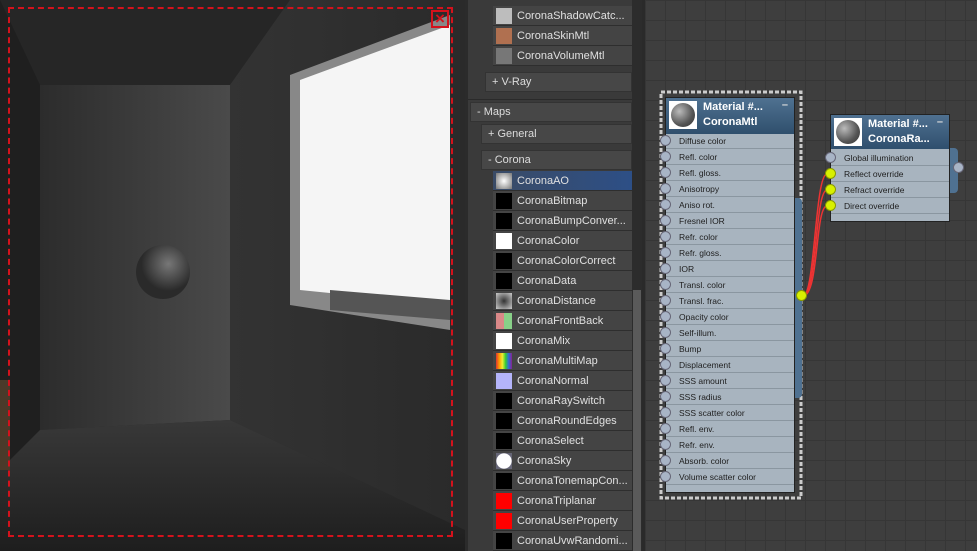 This screenshot has height=551, width=977. What do you see at coordinates (697, 205) in the screenshot?
I see `slot-label: Aniso rot.` at bounding box center [697, 205].